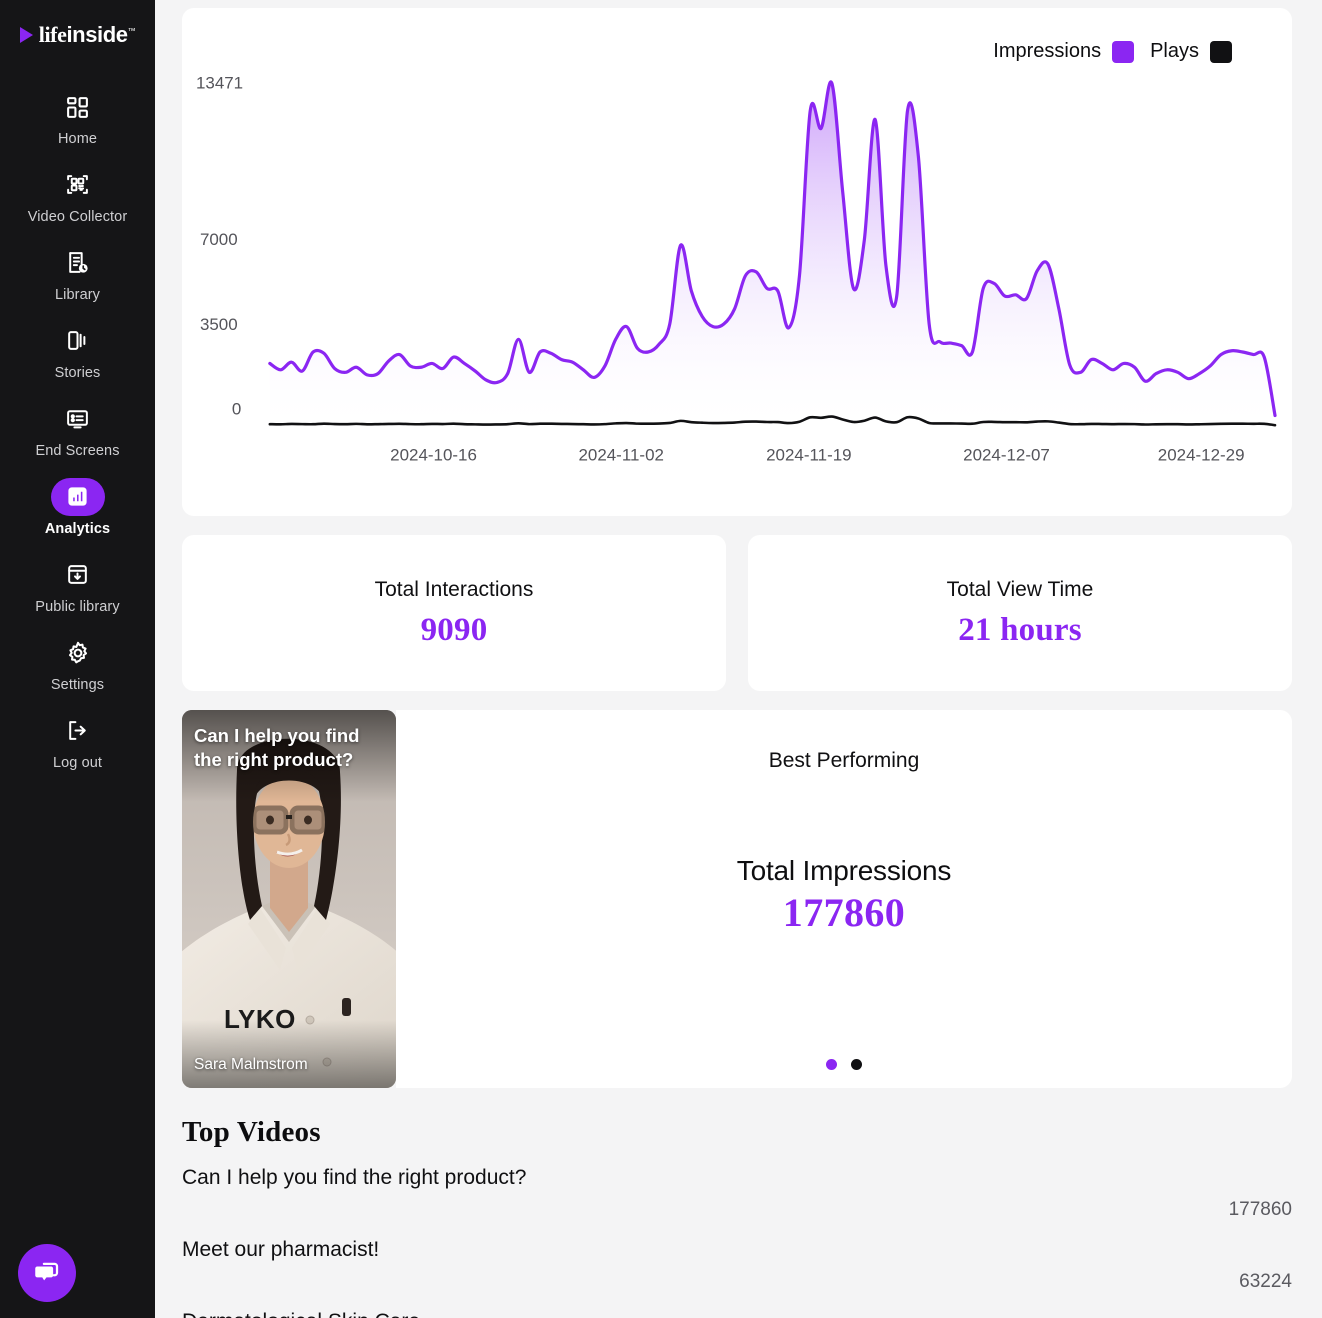 This screenshot has height=1318, width=1322. Describe the element at coordinates (844, 912) in the screenshot. I see `metric-value: 177860` at that location.